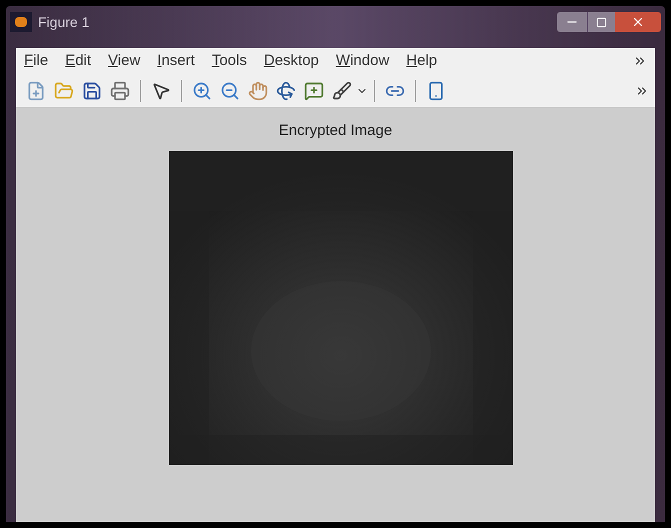 The width and height of the screenshot is (671, 528). What do you see at coordinates (291, 61) in the screenshot?
I see `menu-item: Desktop` at bounding box center [291, 61].